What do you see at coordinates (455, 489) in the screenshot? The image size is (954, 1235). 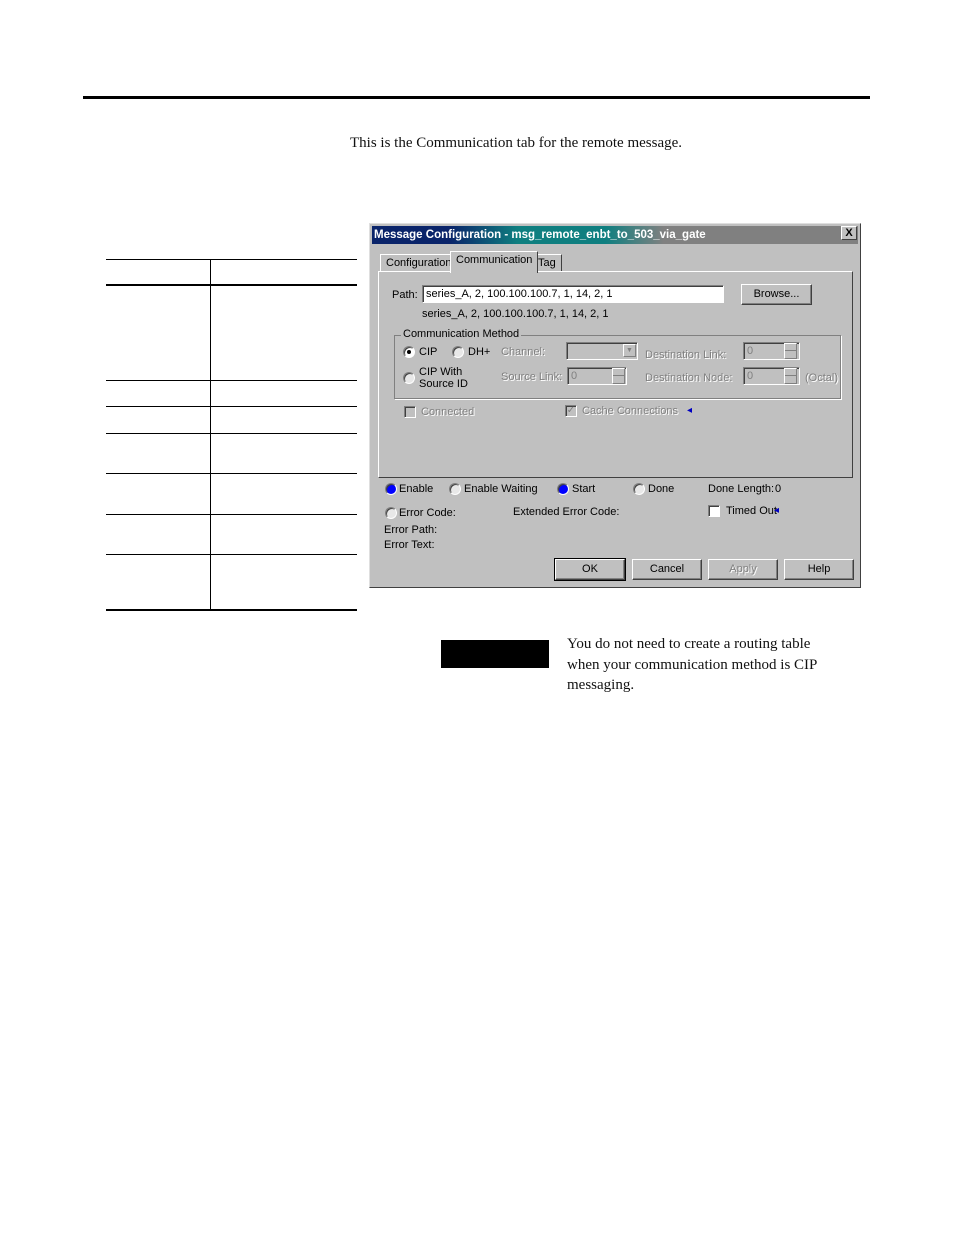 I see `enable-waiting-indicator` at bounding box center [455, 489].